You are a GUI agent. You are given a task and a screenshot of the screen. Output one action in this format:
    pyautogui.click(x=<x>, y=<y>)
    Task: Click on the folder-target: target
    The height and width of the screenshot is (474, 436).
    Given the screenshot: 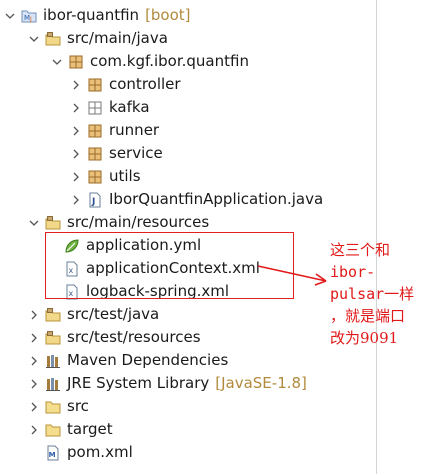 What is the action you would take?
    pyautogui.click(x=70, y=429)
    